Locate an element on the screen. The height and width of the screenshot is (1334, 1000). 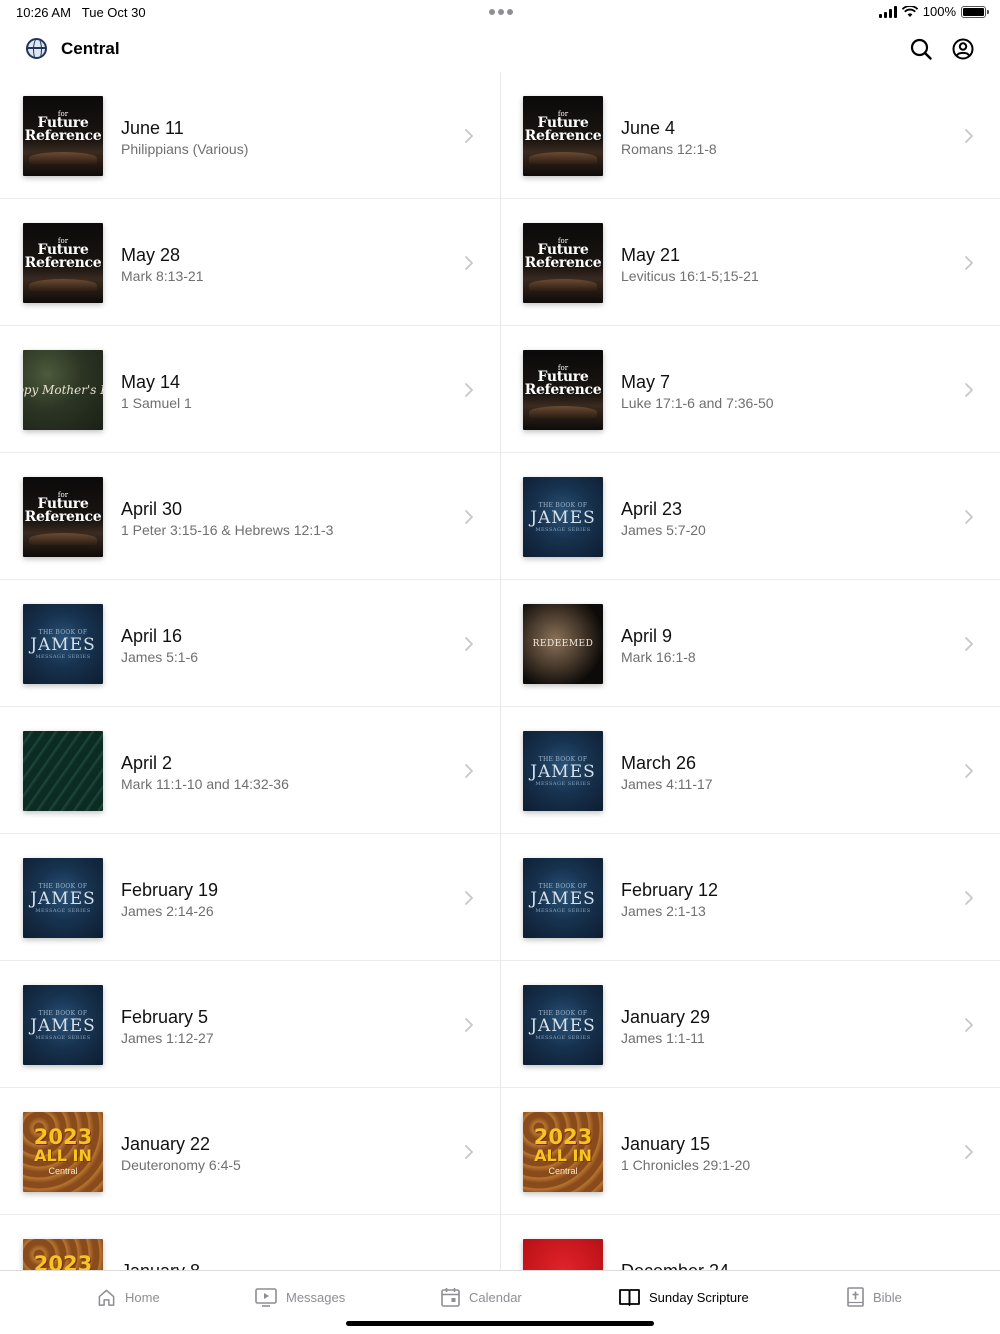
thumb-line2: ALL IN is located at coordinates (63, 1155).